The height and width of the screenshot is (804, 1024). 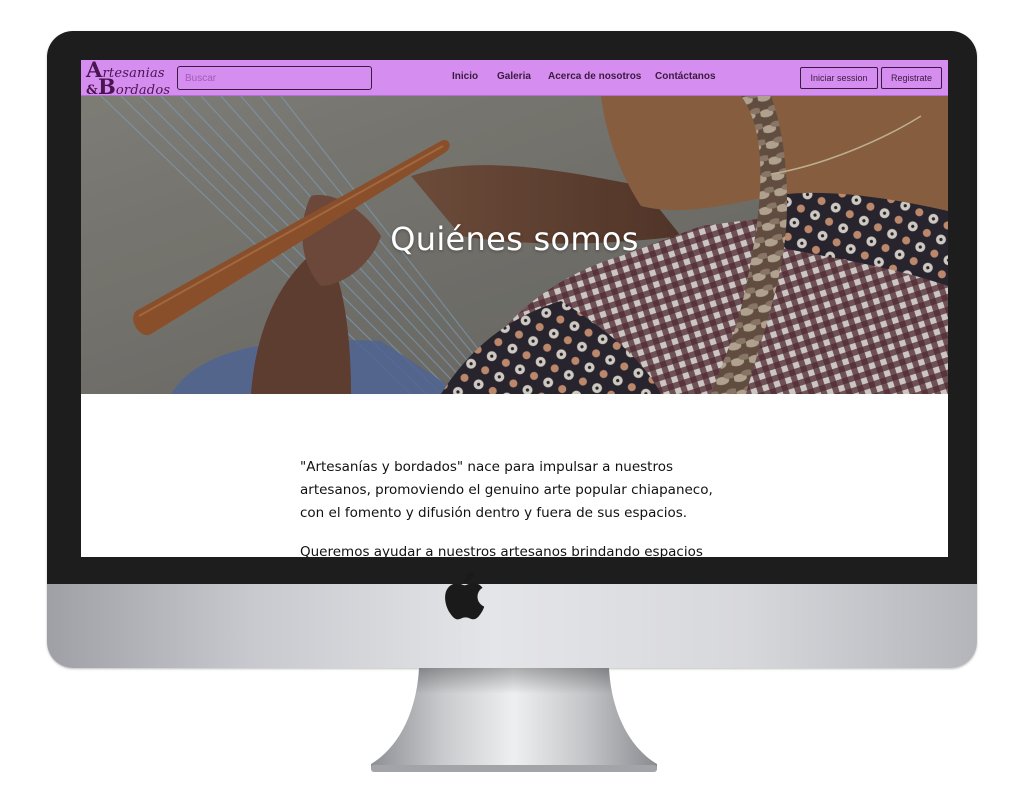 What do you see at coordinates (839, 78) in the screenshot?
I see `login-button: Iniciar session` at bounding box center [839, 78].